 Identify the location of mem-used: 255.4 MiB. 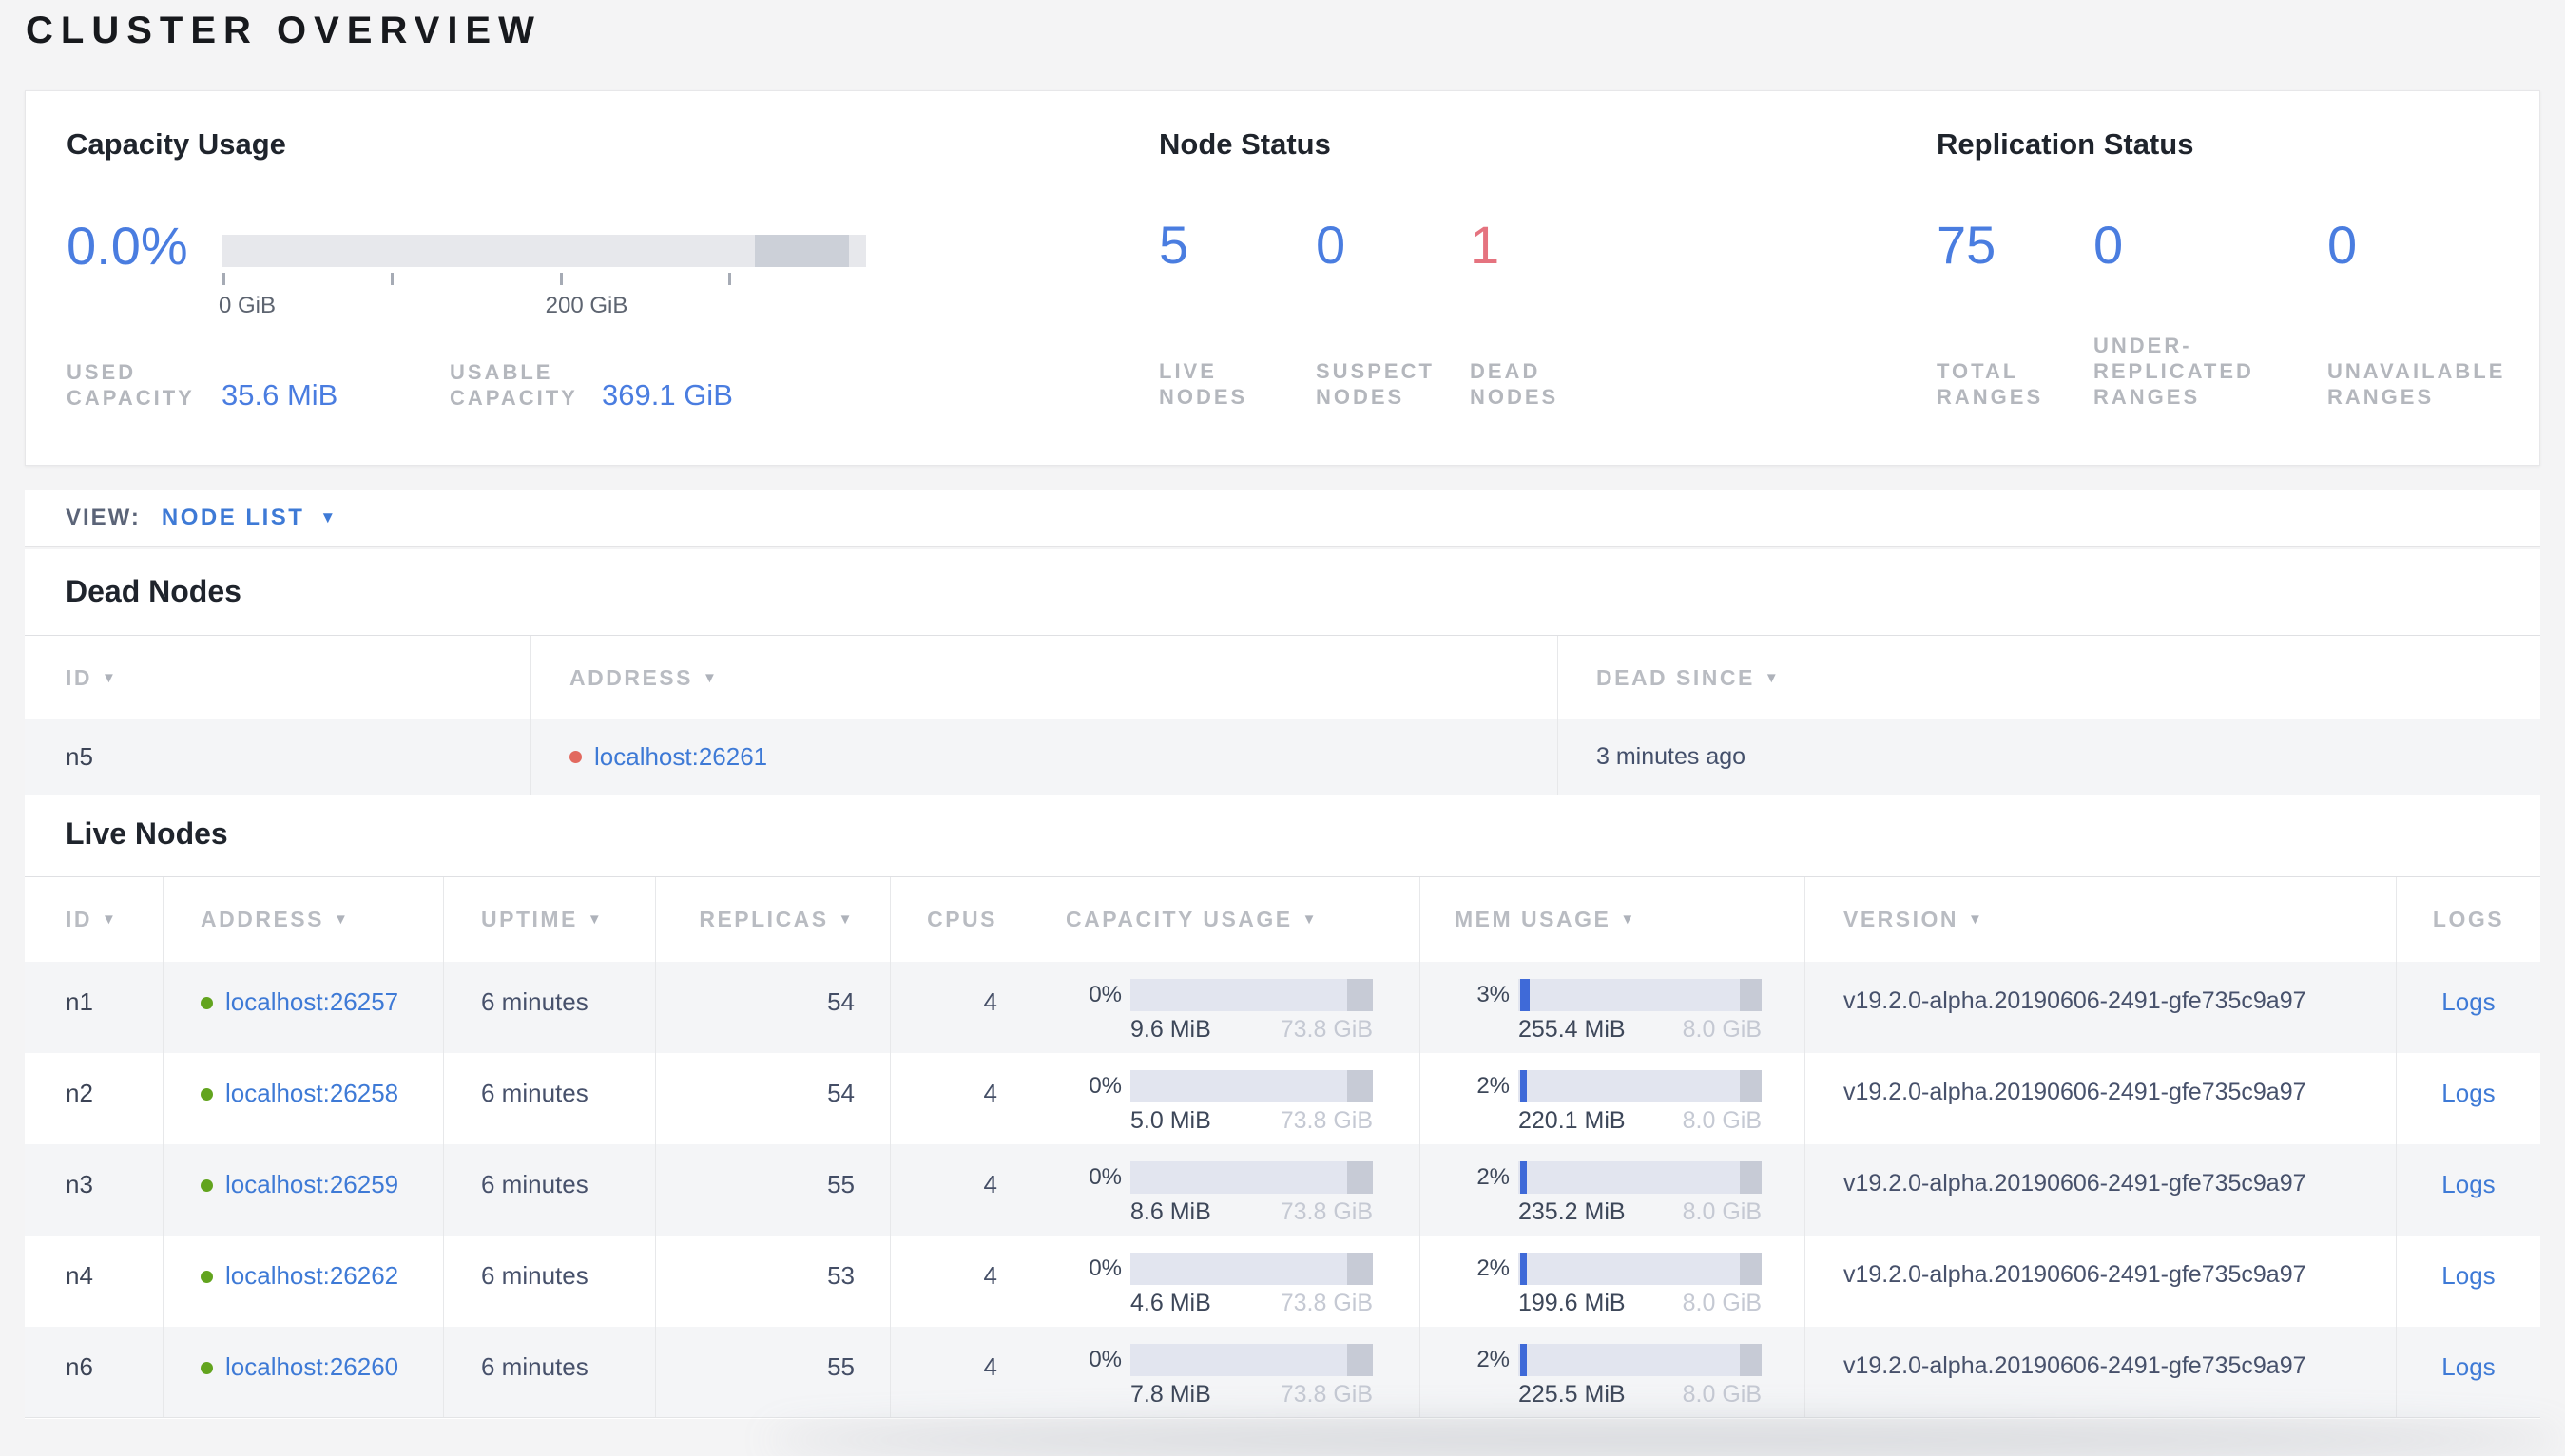
(1572, 1029).